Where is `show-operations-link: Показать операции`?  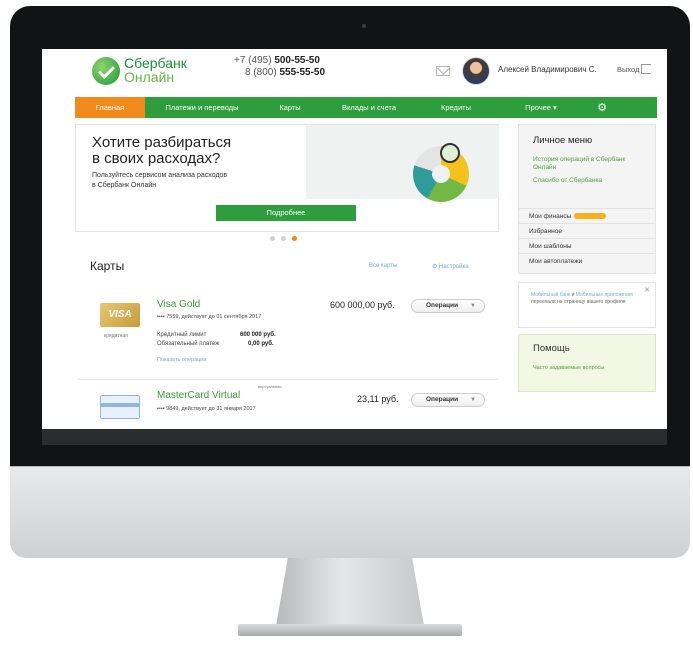
show-operations-link: Показать операции is located at coordinates (181, 360).